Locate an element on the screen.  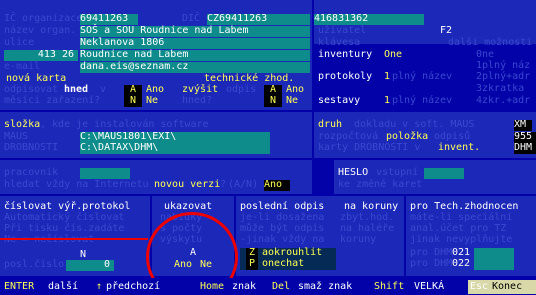
posl-label: posl.číslo is located at coordinates (34, 264).